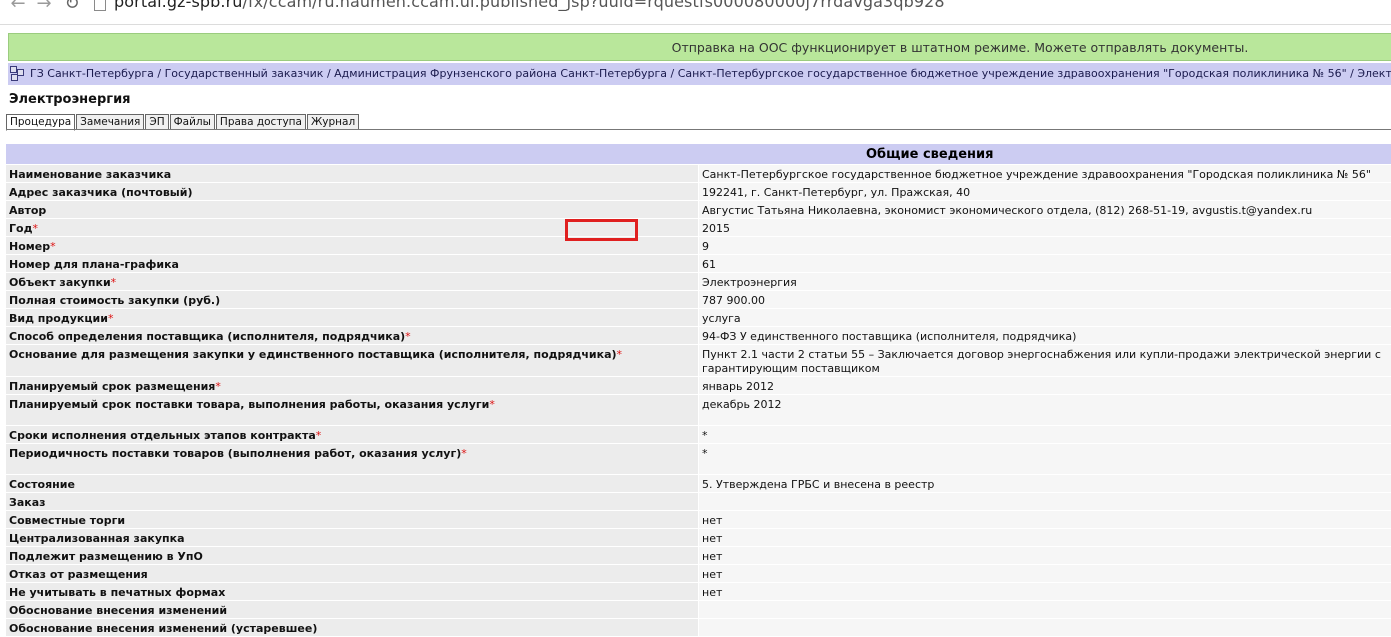  Describe the element at coordinates (1045, 264) in the screenshot. I see `field-value: 61` at that location.